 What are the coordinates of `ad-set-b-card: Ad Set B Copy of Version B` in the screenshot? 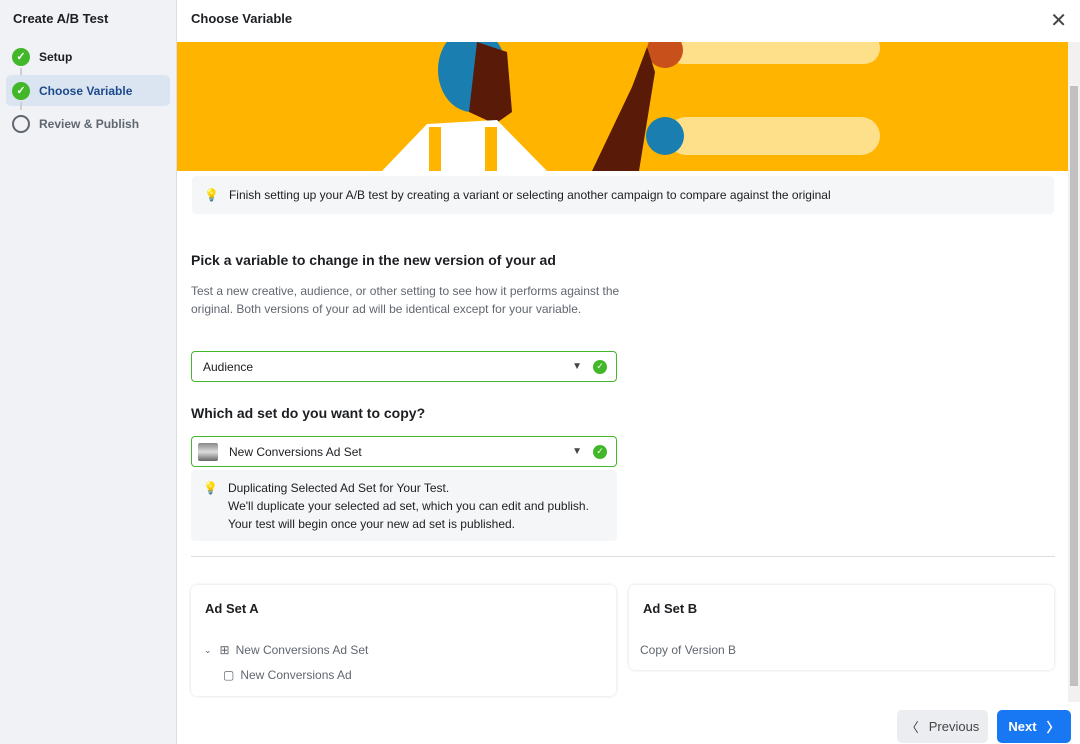 It's located at (841, 627).